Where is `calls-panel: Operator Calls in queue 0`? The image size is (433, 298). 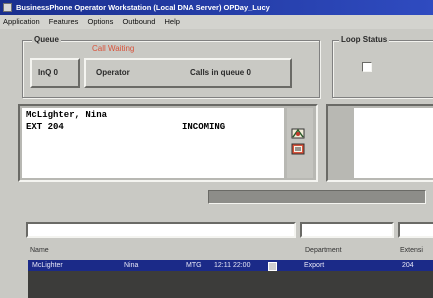
calls-panel: Operator Calls in queue 0 is located at coordinates (188, 73).